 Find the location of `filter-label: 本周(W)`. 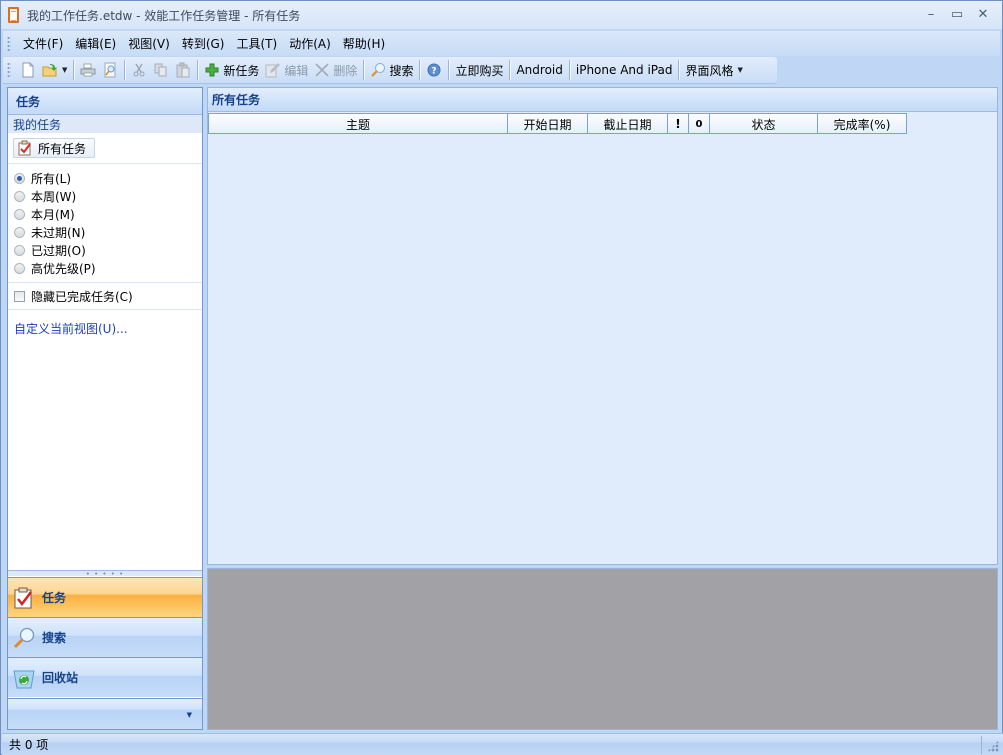

filter-label: 本周(W) is located at coordinates (54, 196).